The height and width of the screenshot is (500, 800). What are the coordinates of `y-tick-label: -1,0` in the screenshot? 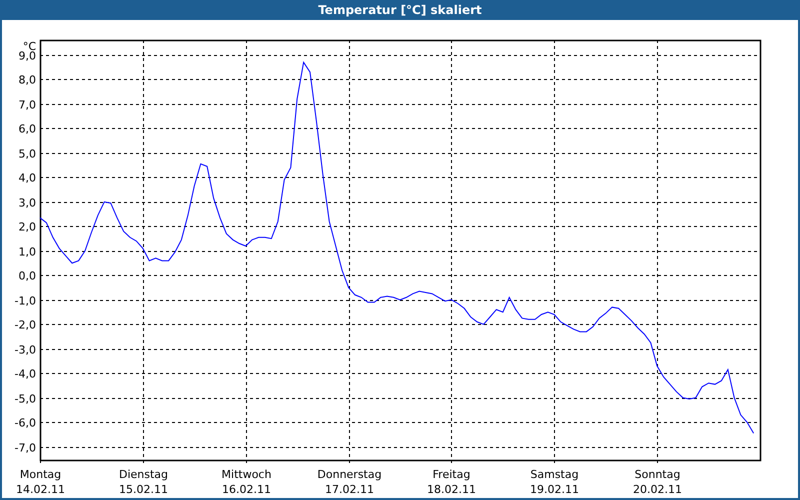 It's located at (25, 301).